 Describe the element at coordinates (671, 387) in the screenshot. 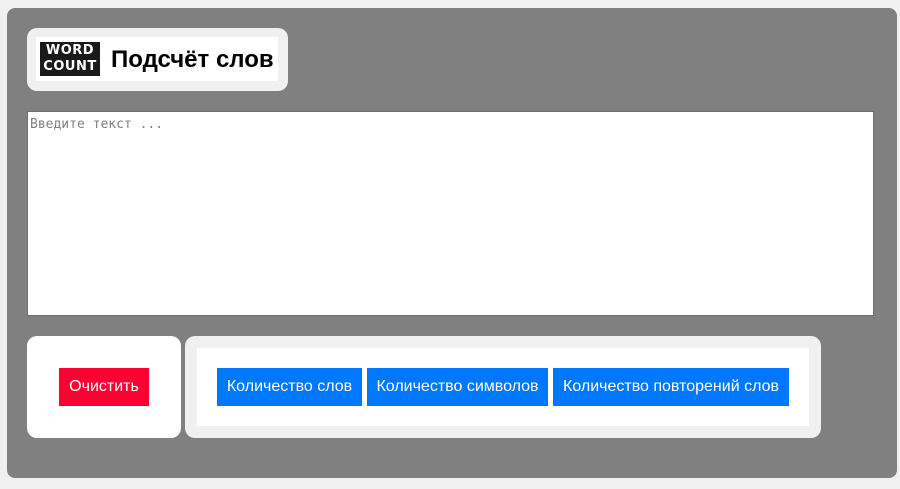

I see `count-repeats-button: Количество повторений слов` at that location.